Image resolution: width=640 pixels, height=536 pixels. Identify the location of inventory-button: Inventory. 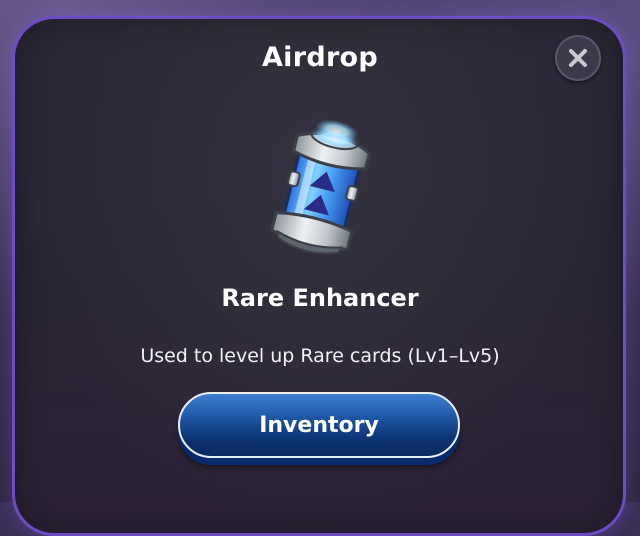
(319, 425).